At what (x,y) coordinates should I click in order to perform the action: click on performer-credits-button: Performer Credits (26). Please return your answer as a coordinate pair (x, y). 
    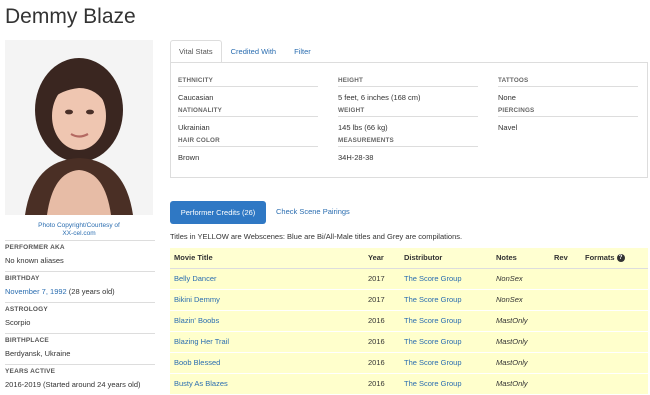
    Looking at the image, I should click on (218, 212).